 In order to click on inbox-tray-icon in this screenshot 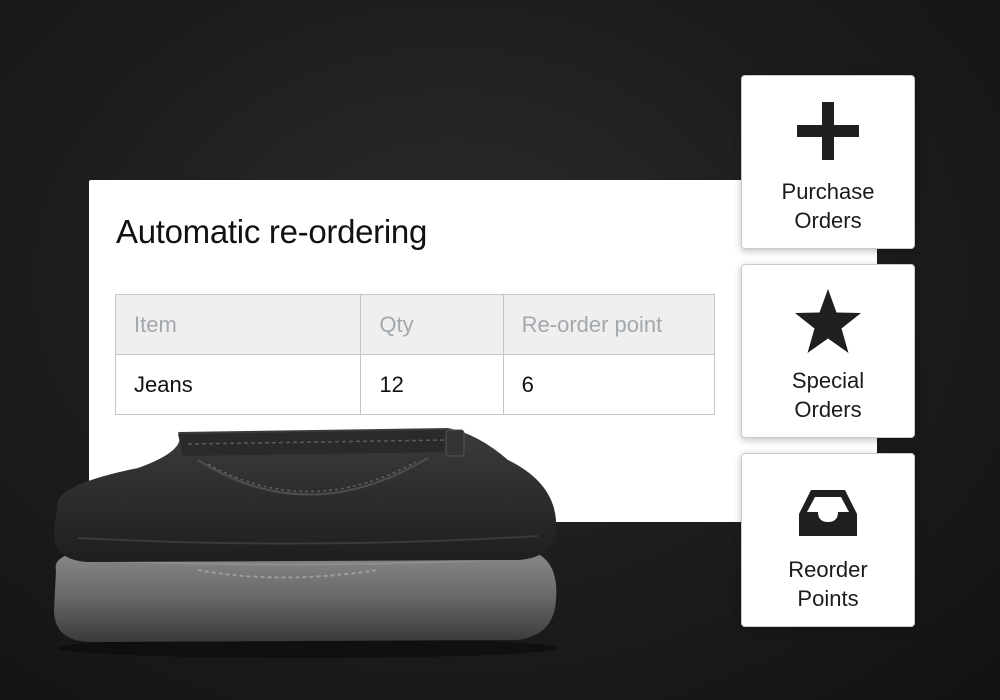, I will do `click(828, 513)`.